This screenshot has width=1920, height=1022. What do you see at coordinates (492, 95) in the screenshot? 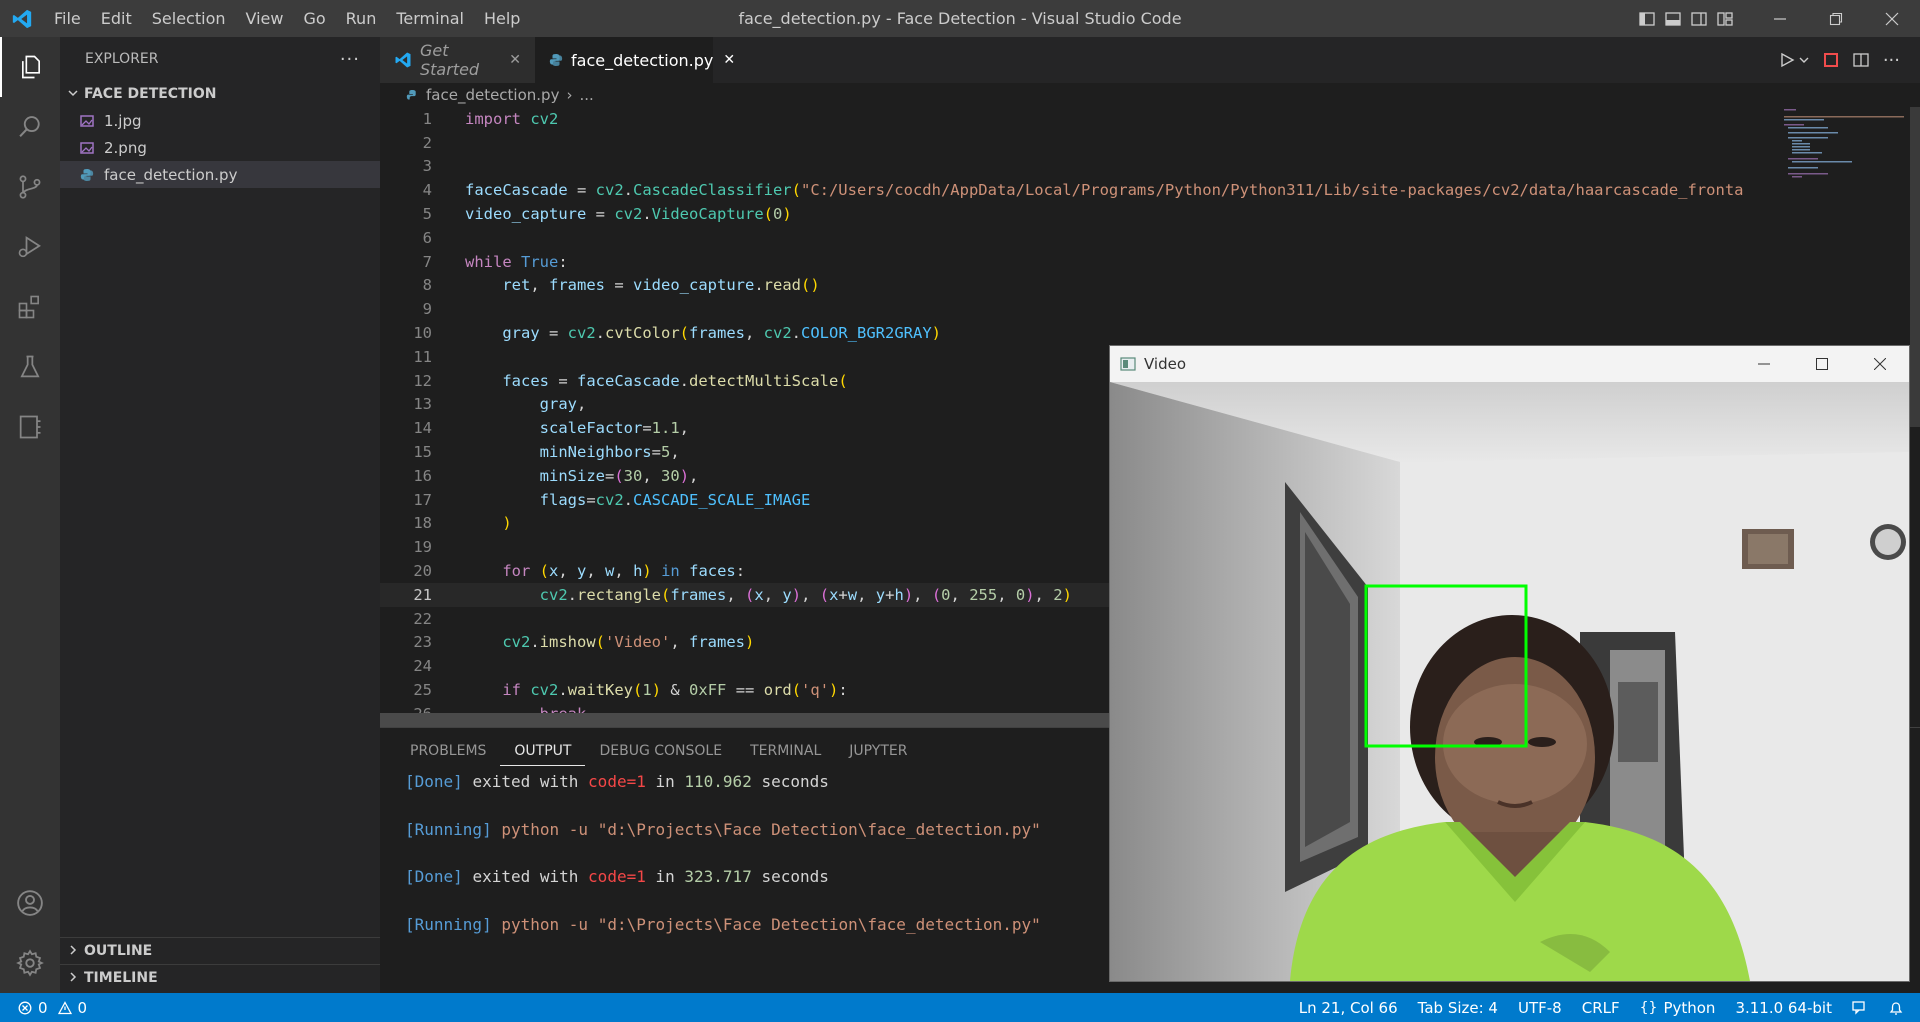
I see `breadcrumb-file: face_detection.py` at bounding box center [492, 95].